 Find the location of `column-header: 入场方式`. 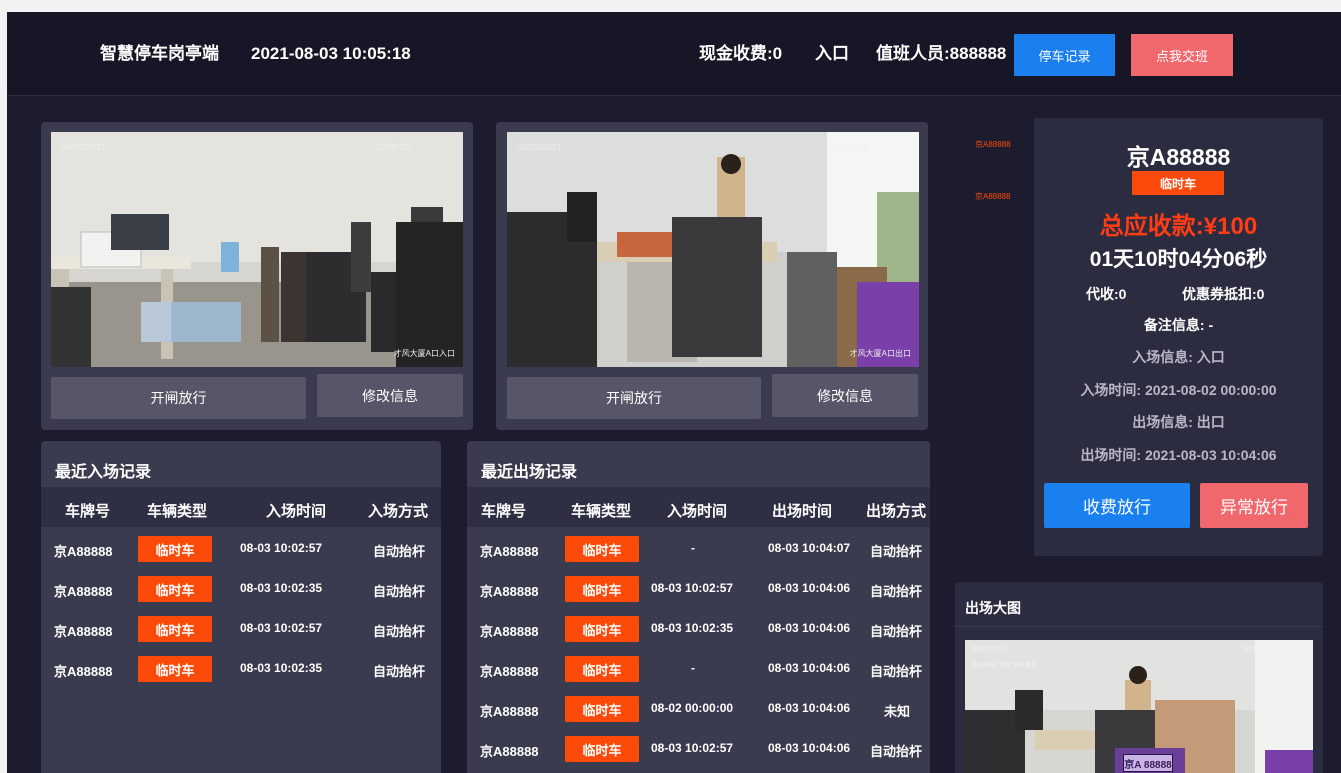

column-header: 入场方式 is located at coordinates (398, 511).